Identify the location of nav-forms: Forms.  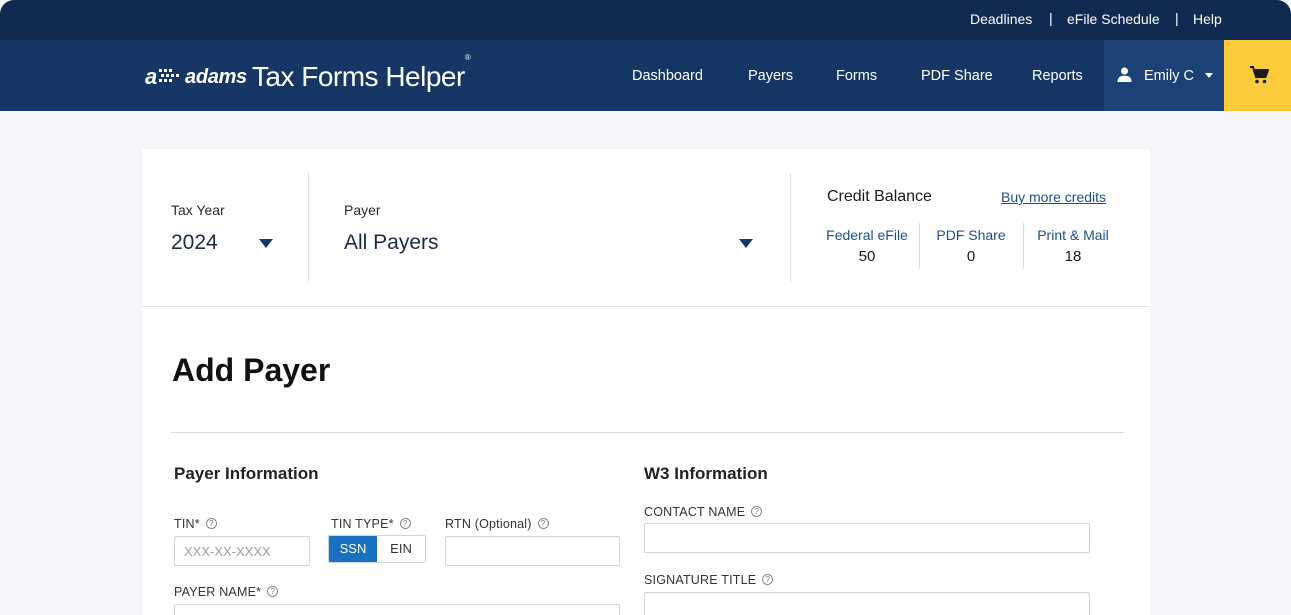
(856, 76).